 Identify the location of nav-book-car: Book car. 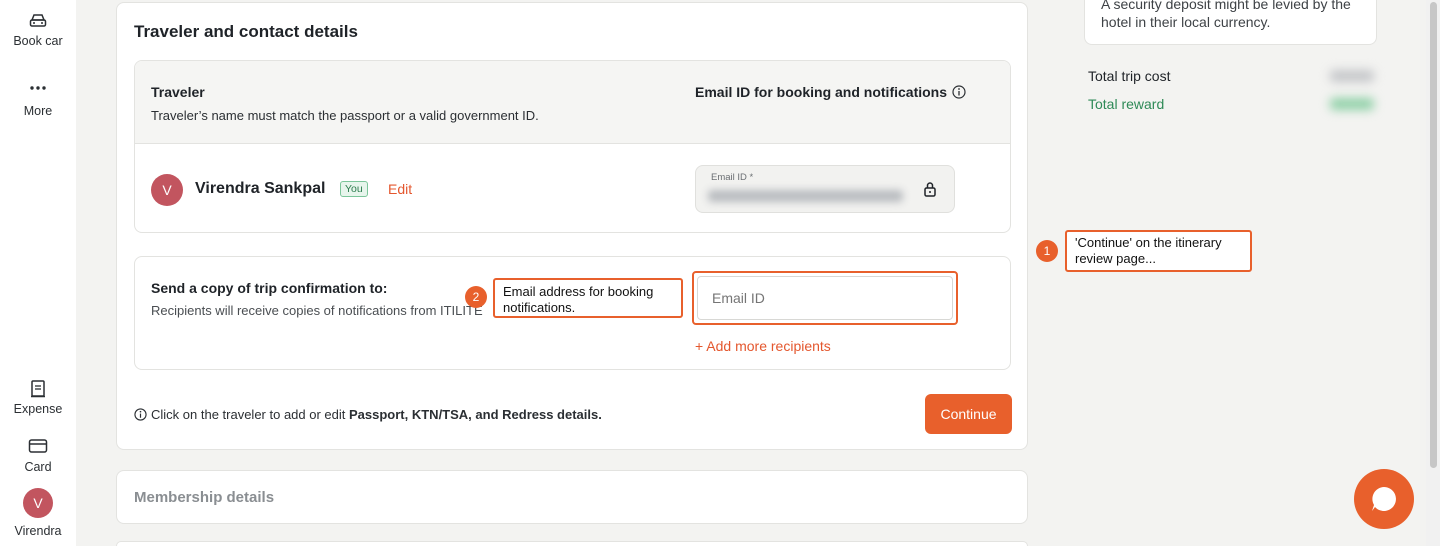
(38, 30).